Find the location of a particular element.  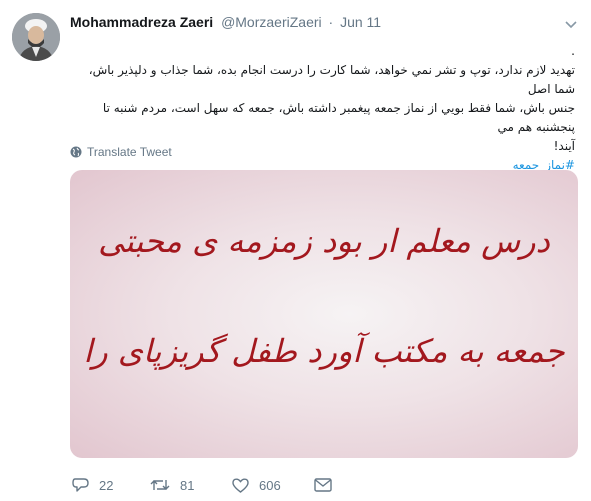

avatar is located at coordinates (36, 37).